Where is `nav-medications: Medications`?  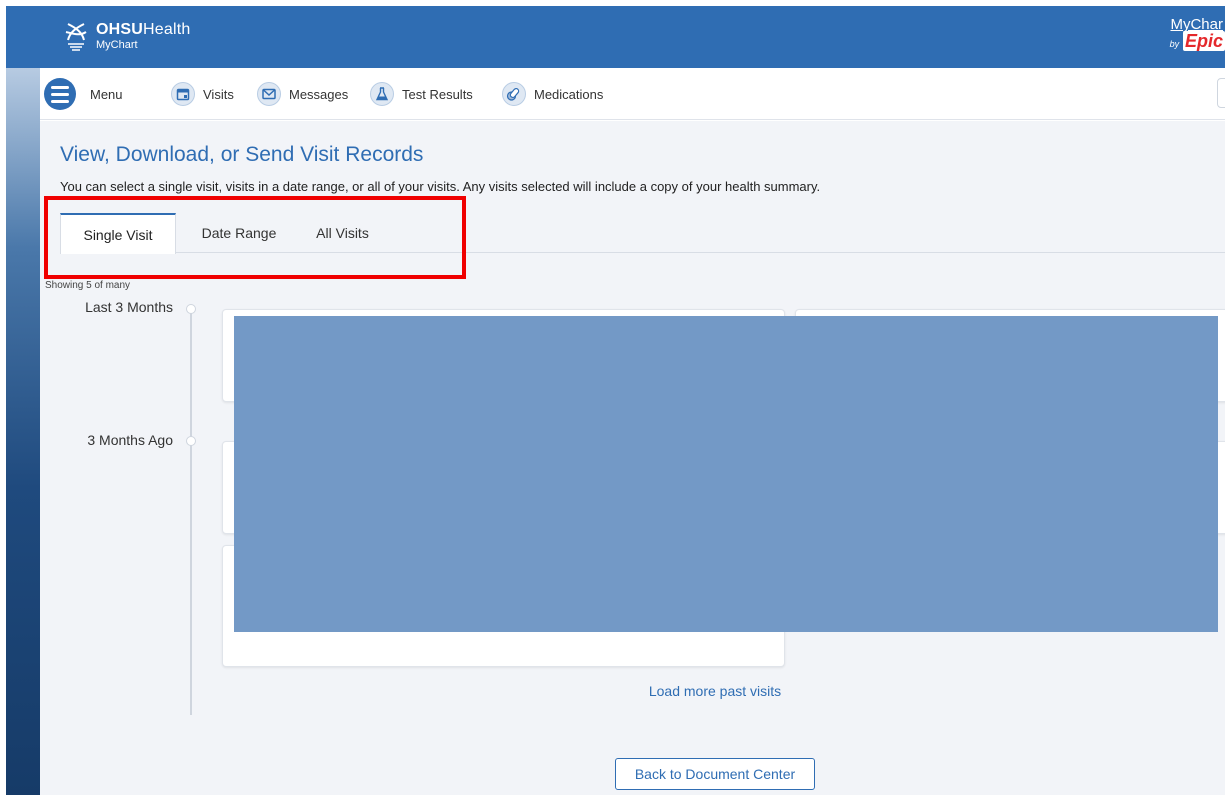
nav-medications: Medications is located at coordinates (552, 94).